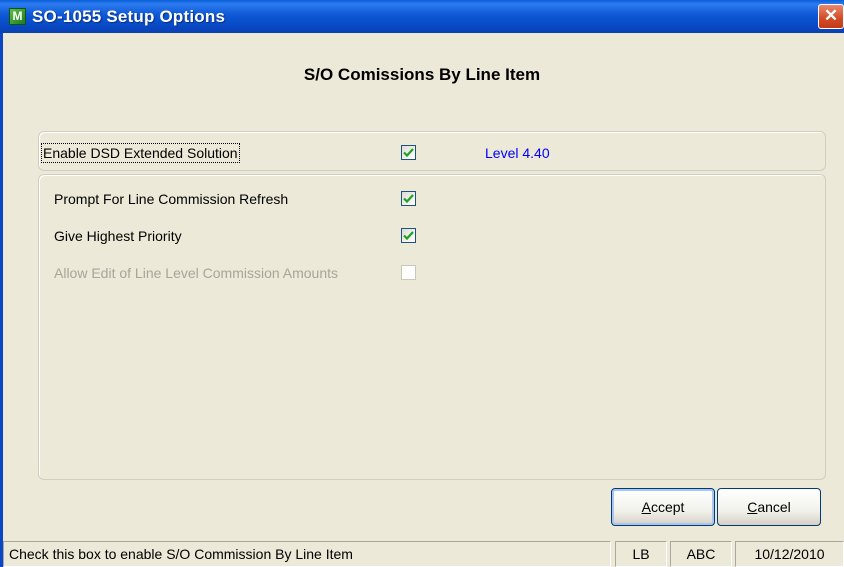  What do you see at coordinates (171, 199) in the screenshot?
I see `prompt-refresh-label: Prompt For Line Commission Refresh` at bounding box center [171, 199].